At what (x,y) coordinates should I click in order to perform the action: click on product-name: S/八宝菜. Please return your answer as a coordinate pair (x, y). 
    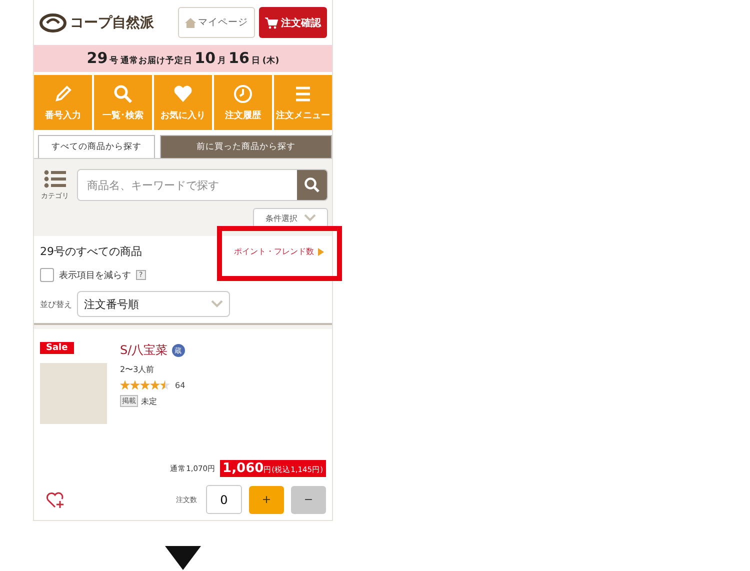
    Looking at the image, I should click on (144, 350).